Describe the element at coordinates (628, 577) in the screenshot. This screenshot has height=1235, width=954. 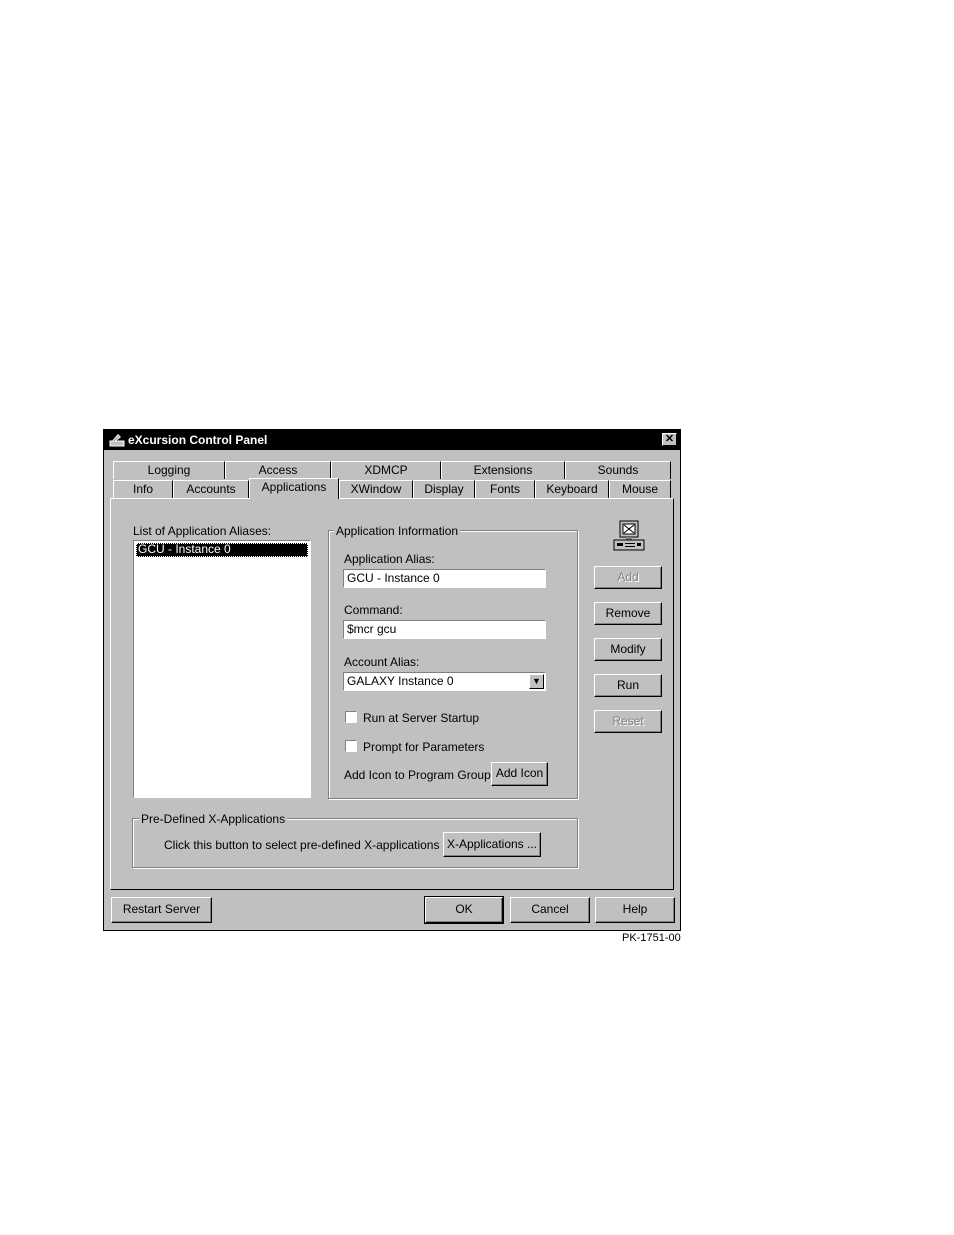
I see `add-button: Add` at that location.